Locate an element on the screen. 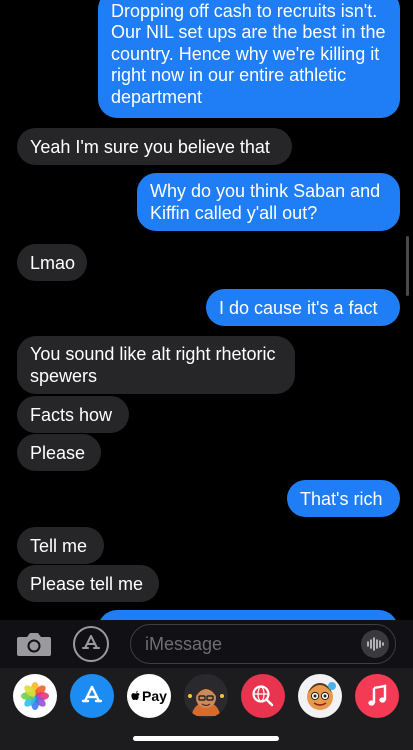 This screenshot has width=413, height=750. message-bubble-received: Tell me is located at coordinates (60, 545).